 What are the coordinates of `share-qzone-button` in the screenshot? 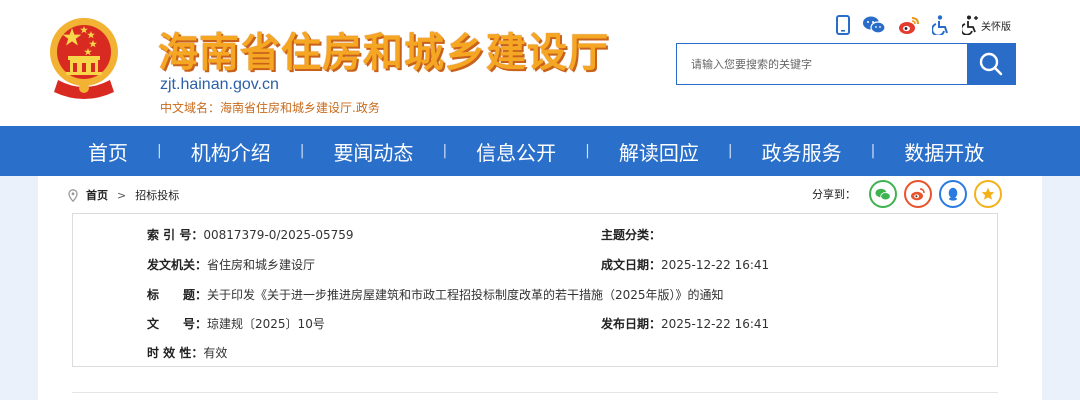 It's located at (988, 194).